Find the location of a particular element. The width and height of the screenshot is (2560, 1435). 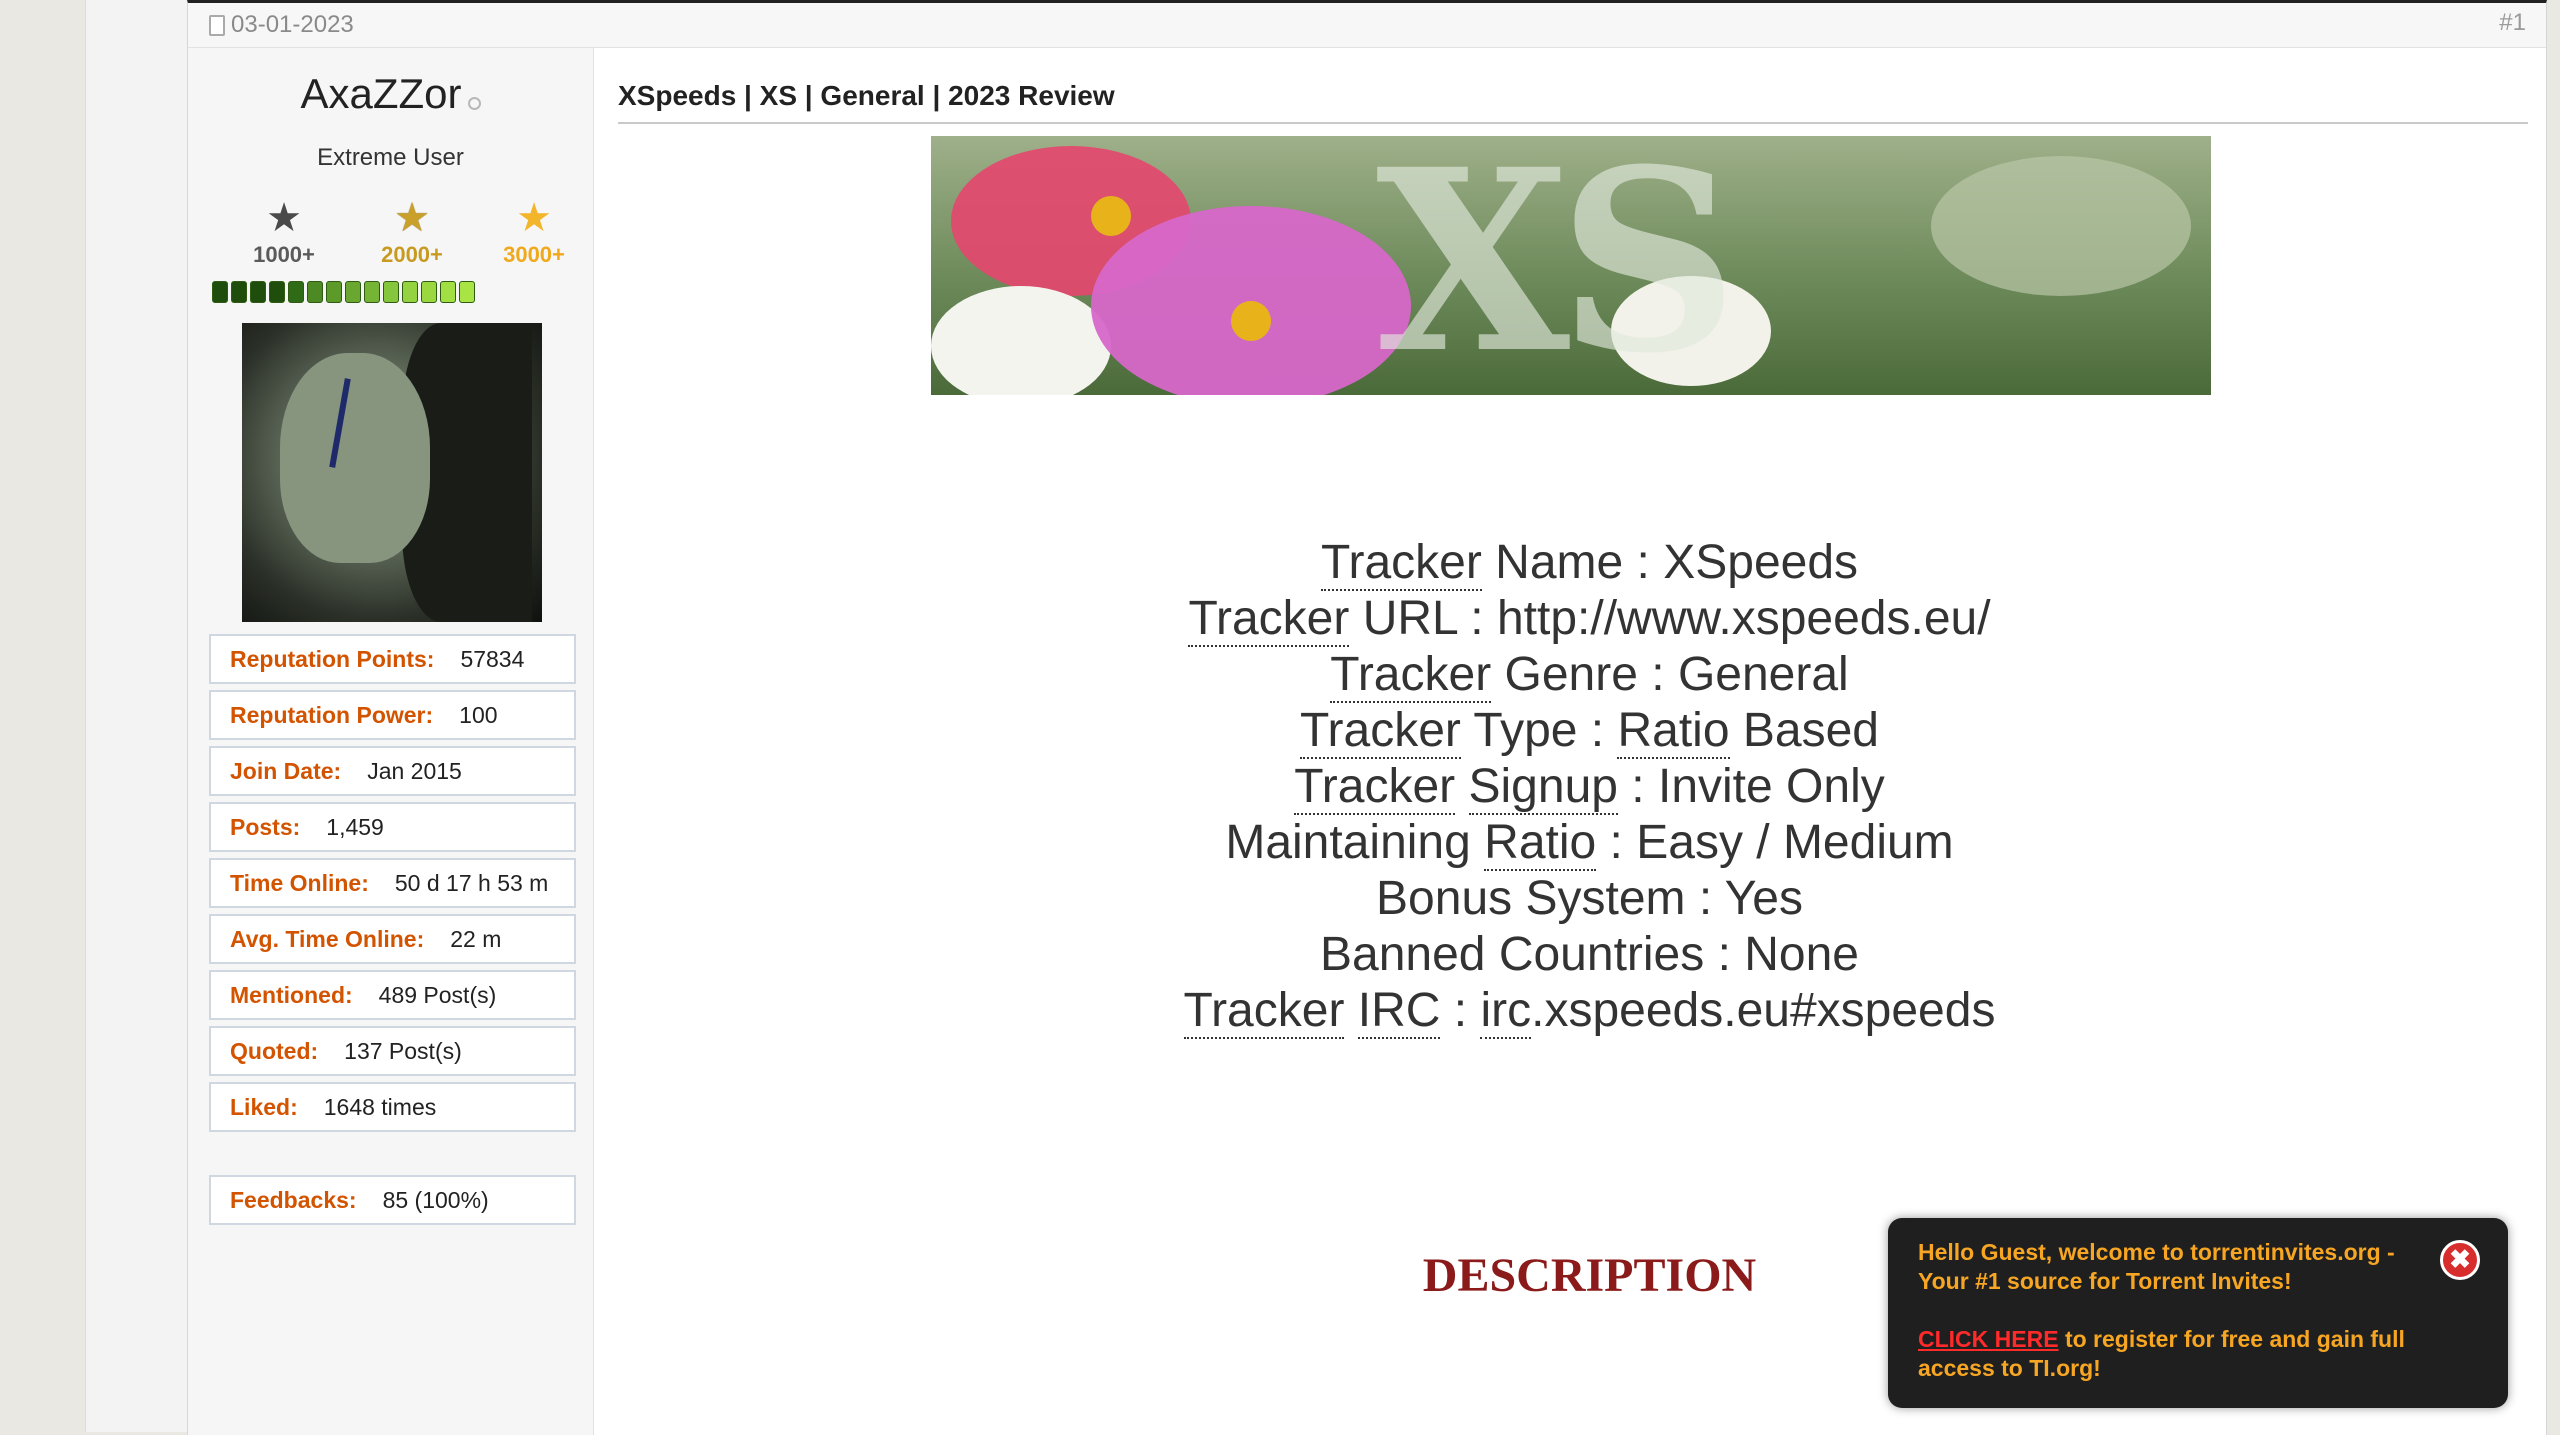

tracker-url-line: Tracker URL : http://www.xspeeds.eu/ is located at coordinates (1584, 619).